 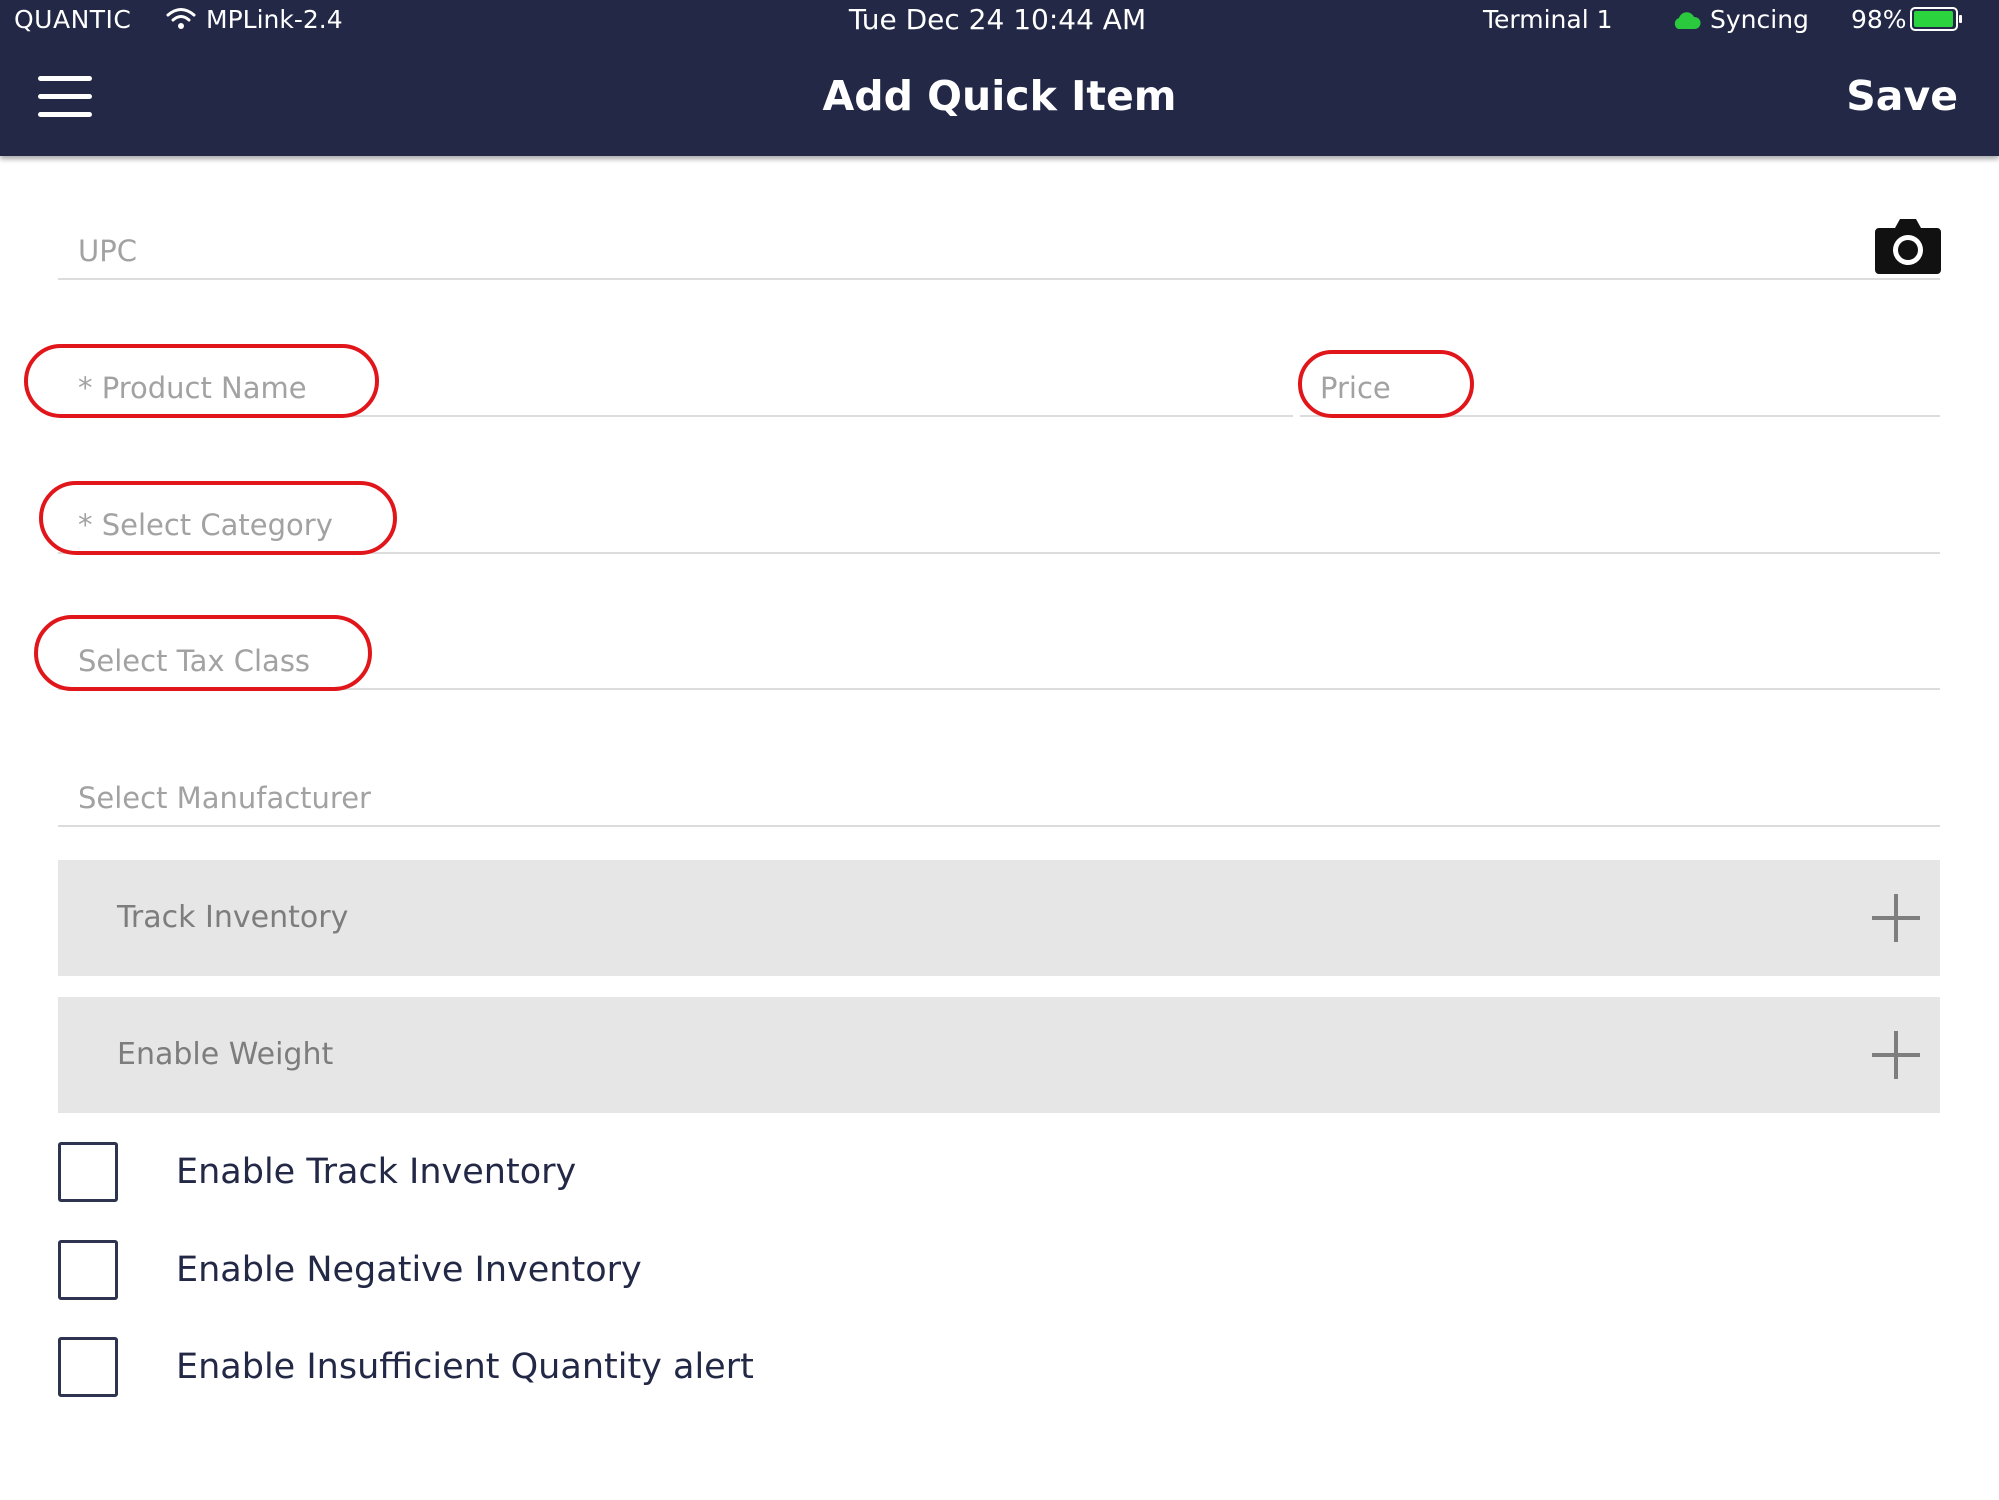 What do you see at coordinates (409, 1270) in the screenshot?
I see `enable-negative-inventory-label: Enable Negative Inventory` at bounding box center [409, 1270].